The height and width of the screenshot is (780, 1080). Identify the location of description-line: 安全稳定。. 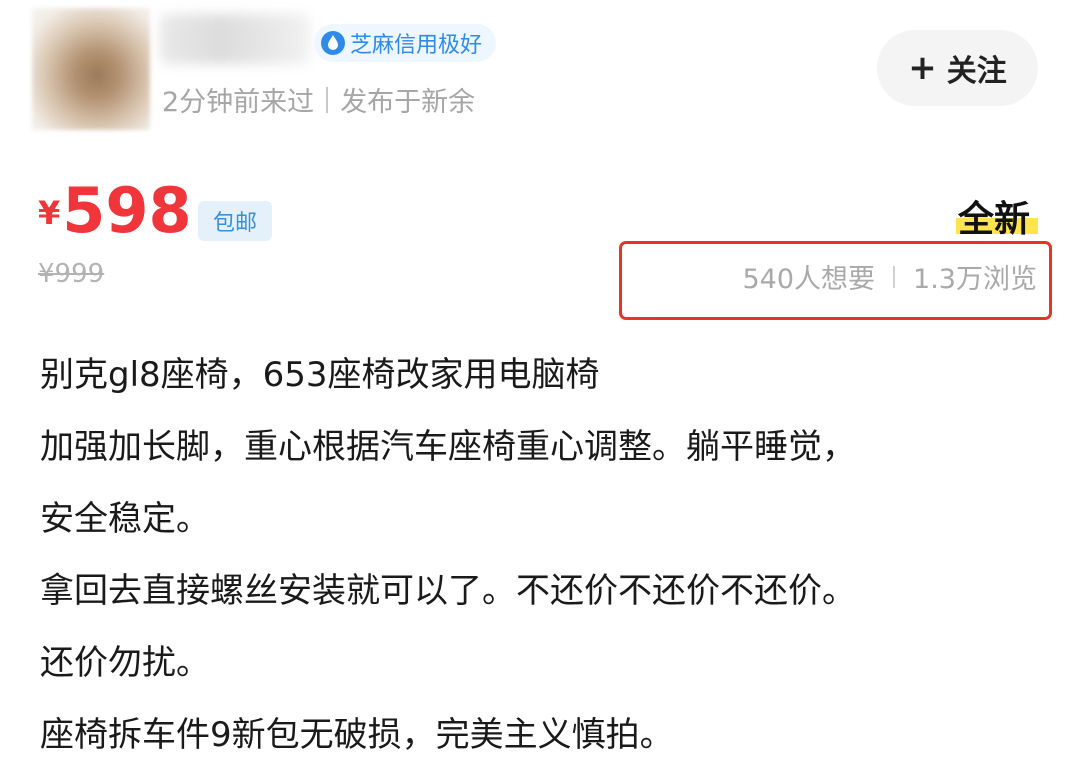
(125, 519).